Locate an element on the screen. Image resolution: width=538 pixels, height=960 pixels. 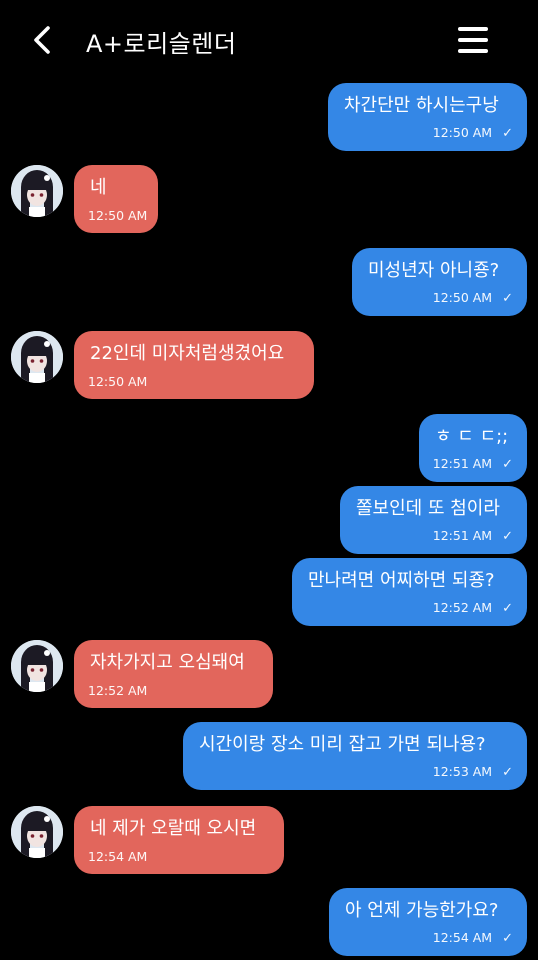
message-text: 네 is located at coordinates (98, 187).